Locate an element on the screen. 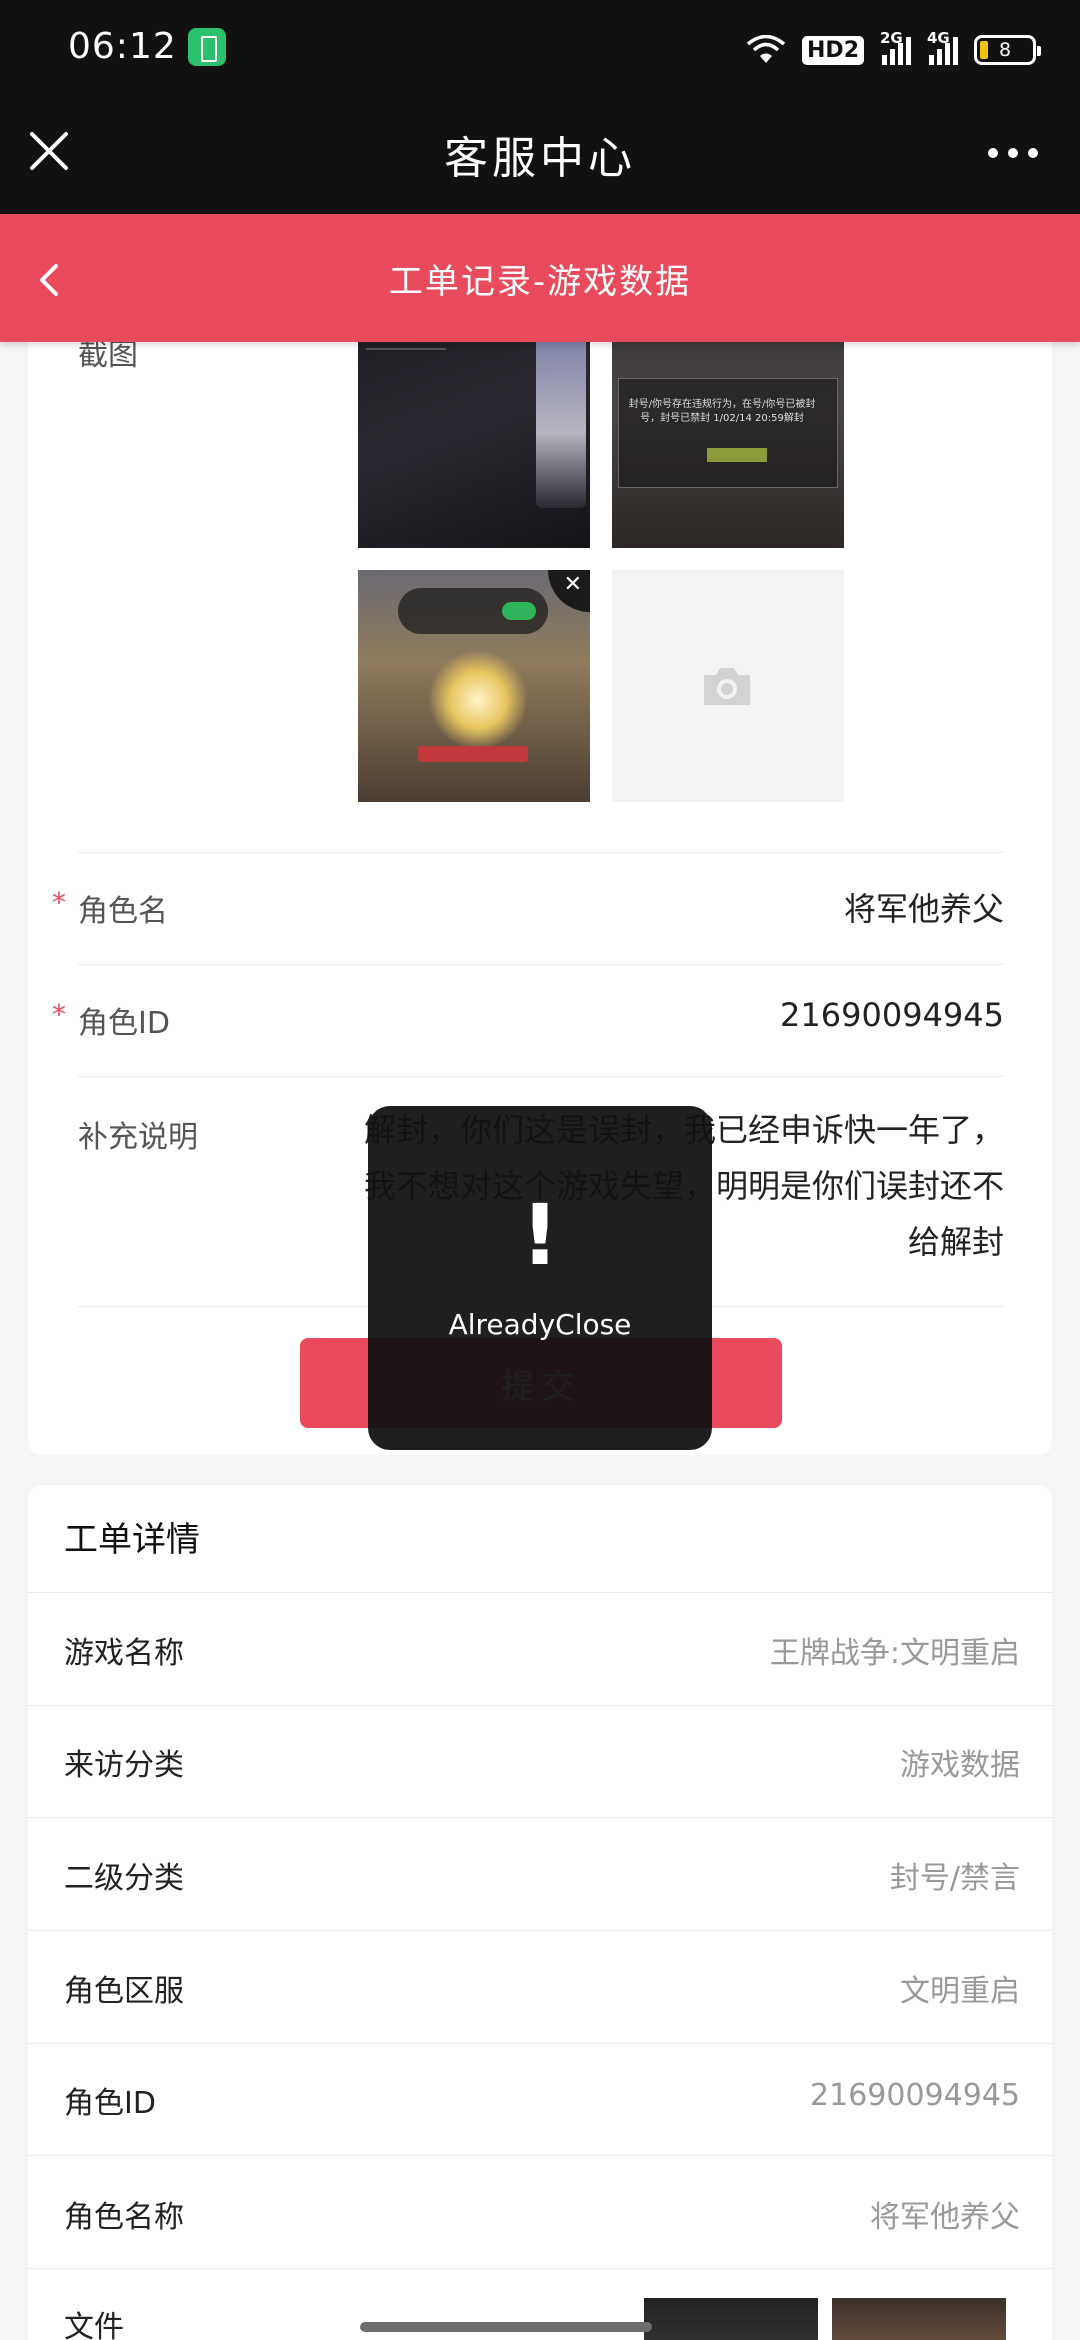  wifi-icon is located at coordinates (766, 49).